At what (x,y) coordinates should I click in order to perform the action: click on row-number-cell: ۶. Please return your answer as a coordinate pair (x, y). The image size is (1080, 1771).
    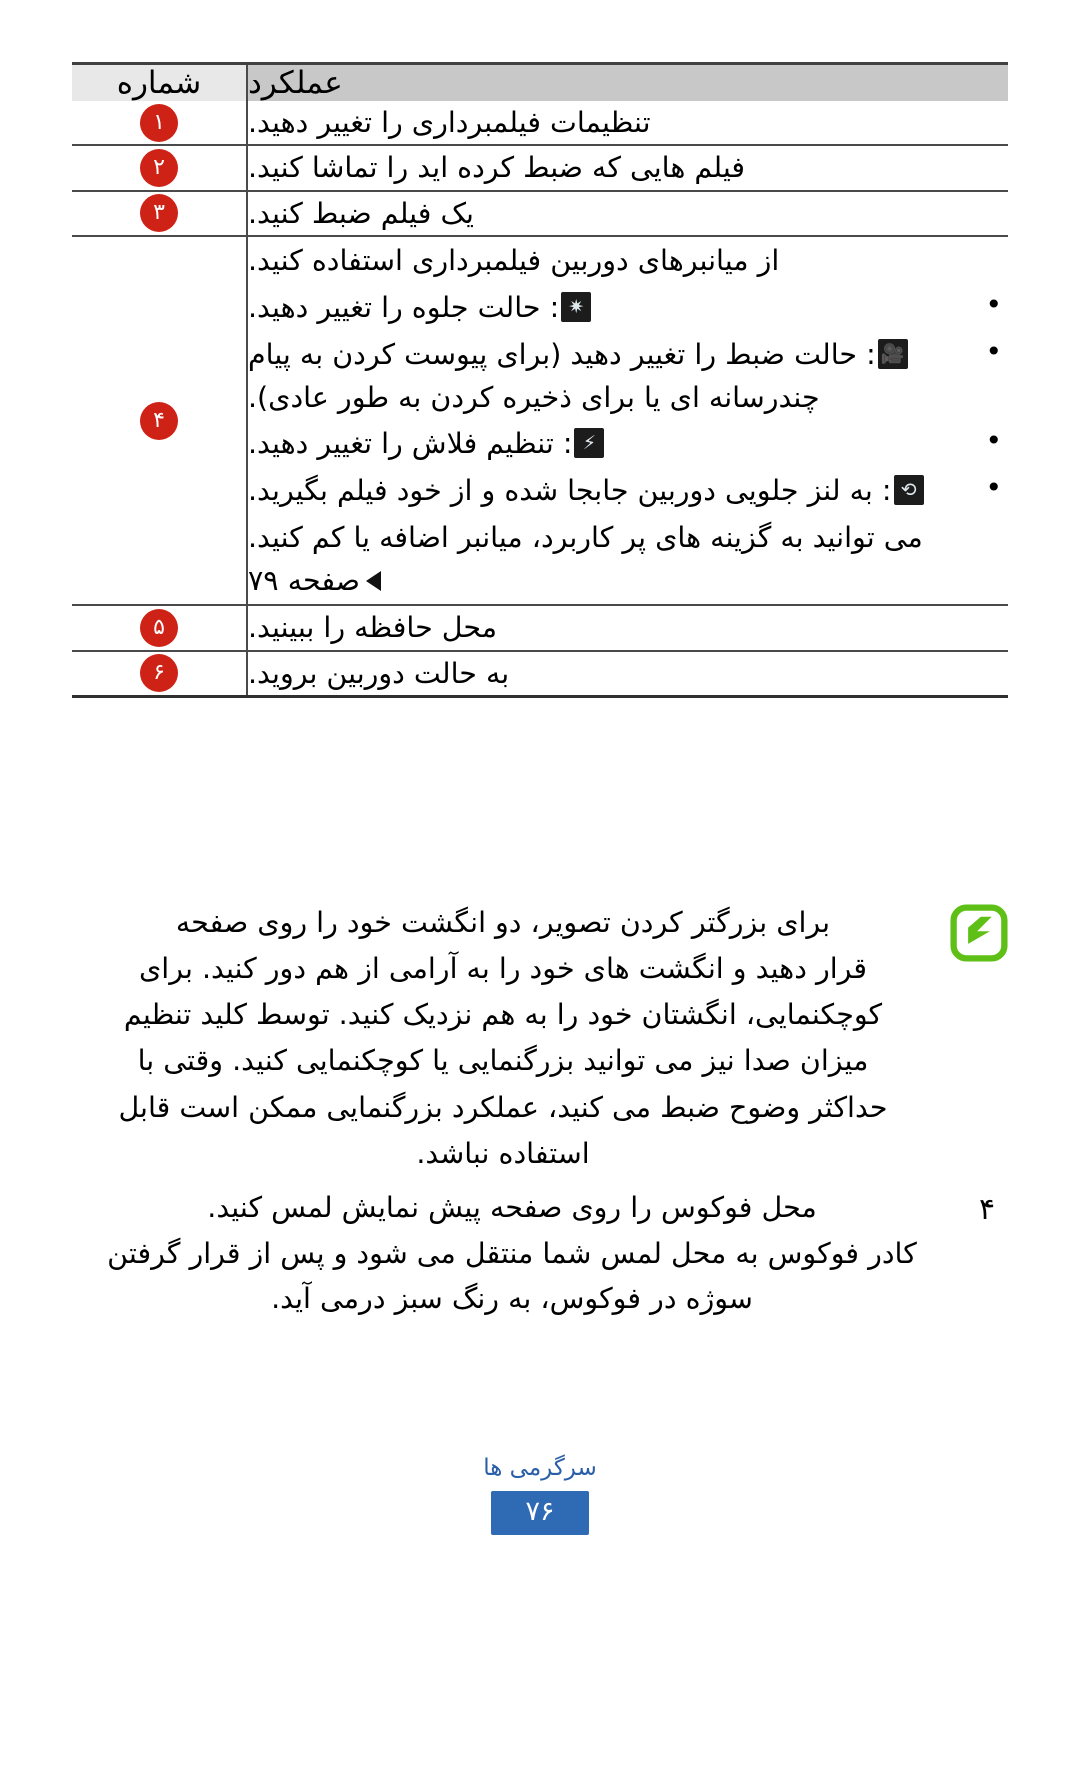
    Looking at the image, I should click on (159, 674).